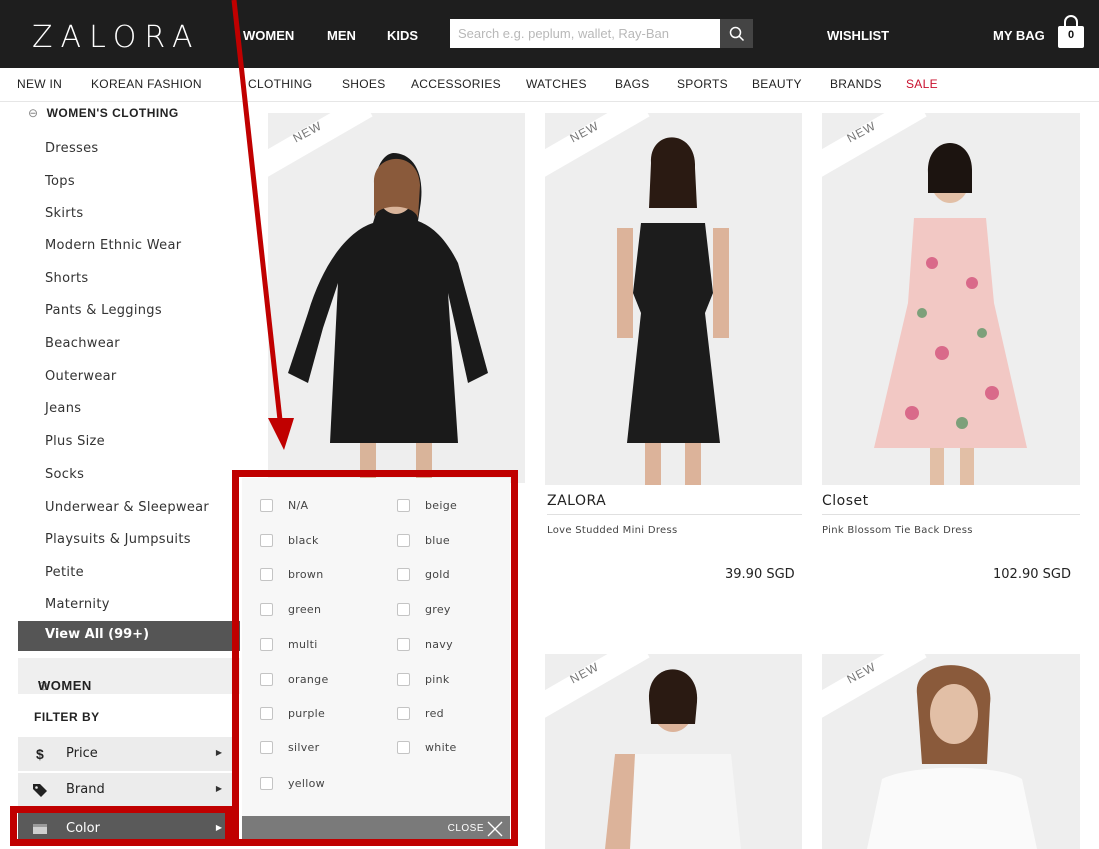 This screenshot has width=1099, height=849. What do you see at coordinates (129, 676) in the screenshot?
I see `section-women: ⊕ WOMEN` at bounding box center [129, 676].